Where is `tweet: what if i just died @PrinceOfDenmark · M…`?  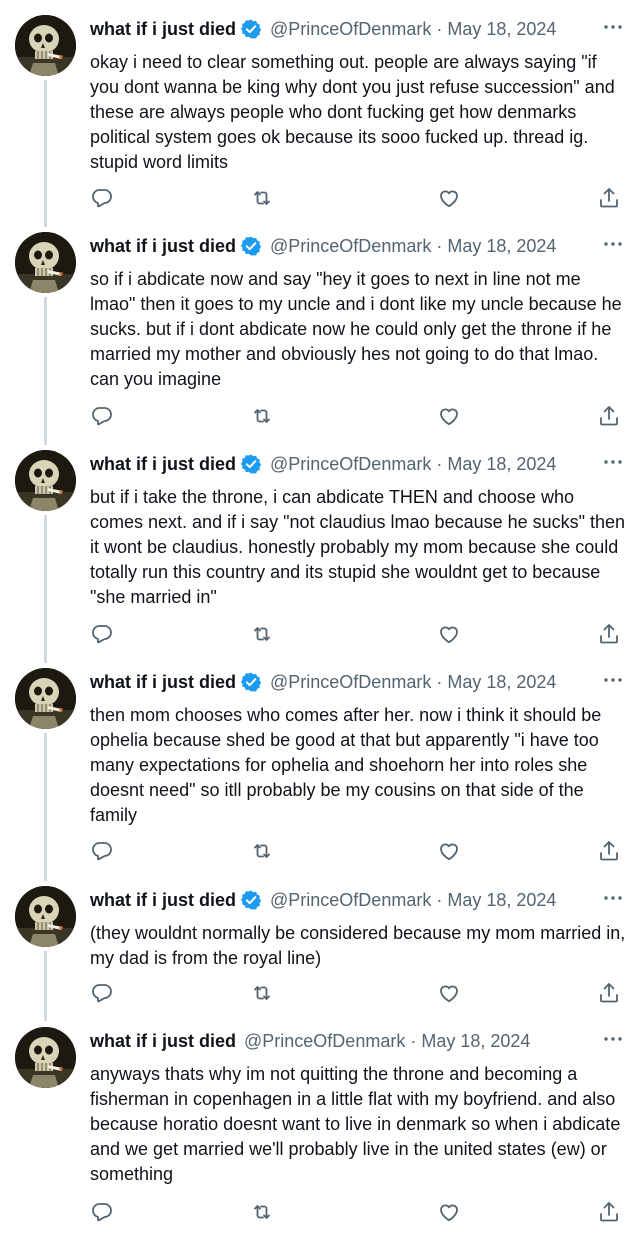 tweet: what if i just died @PrinceOfDenmark · M… is located at coordinates (320, 941).